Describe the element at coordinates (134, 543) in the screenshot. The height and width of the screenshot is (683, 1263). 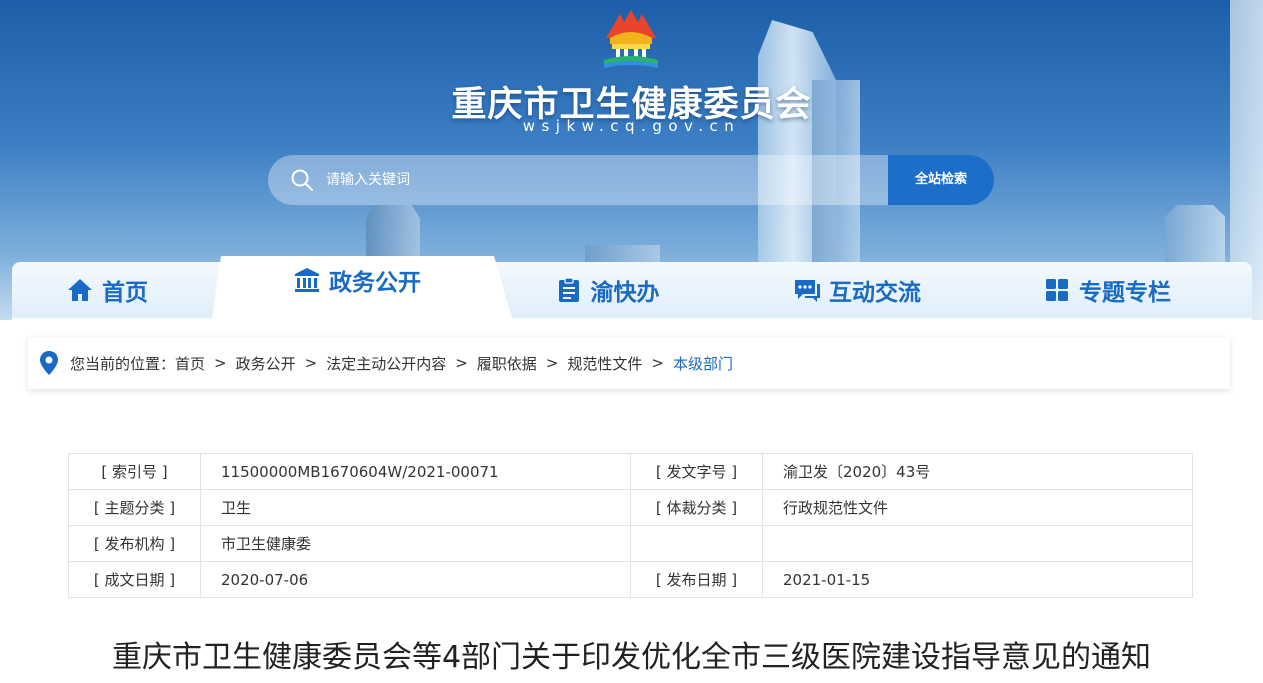
I see `meta-key-publisher: [ 发布机构 ]` at that location.